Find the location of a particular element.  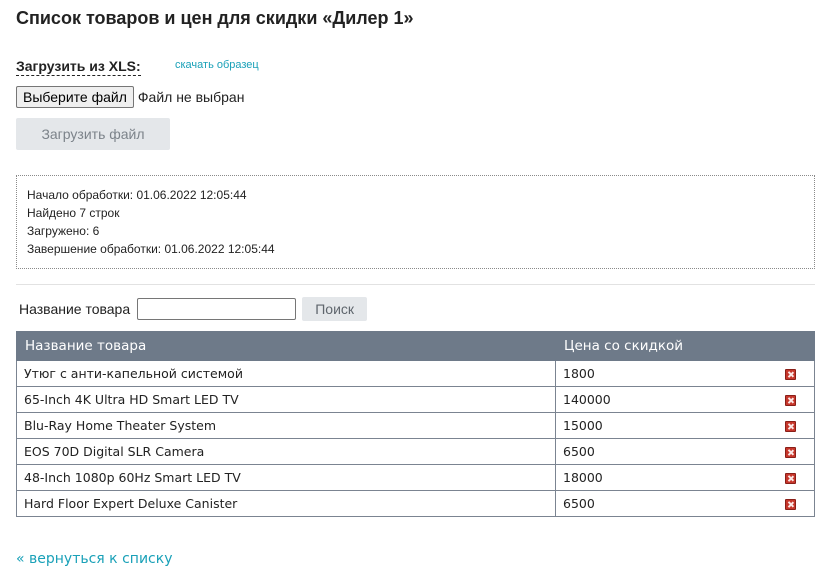

search-input is located at coordinates (217, 309).